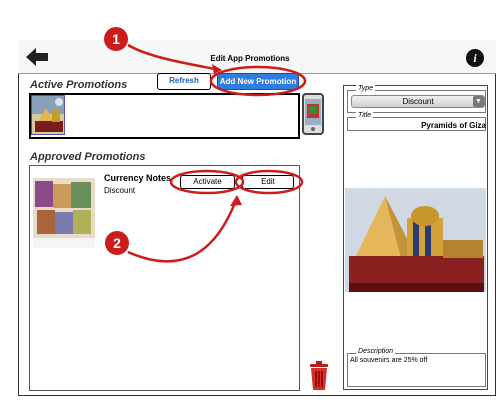 The height and width of the screenshot is (400, 500). Describe the element at coordinates (88, 157) in the screenshot. I see `approved-promotions-label: Approved Promotions` at that location.